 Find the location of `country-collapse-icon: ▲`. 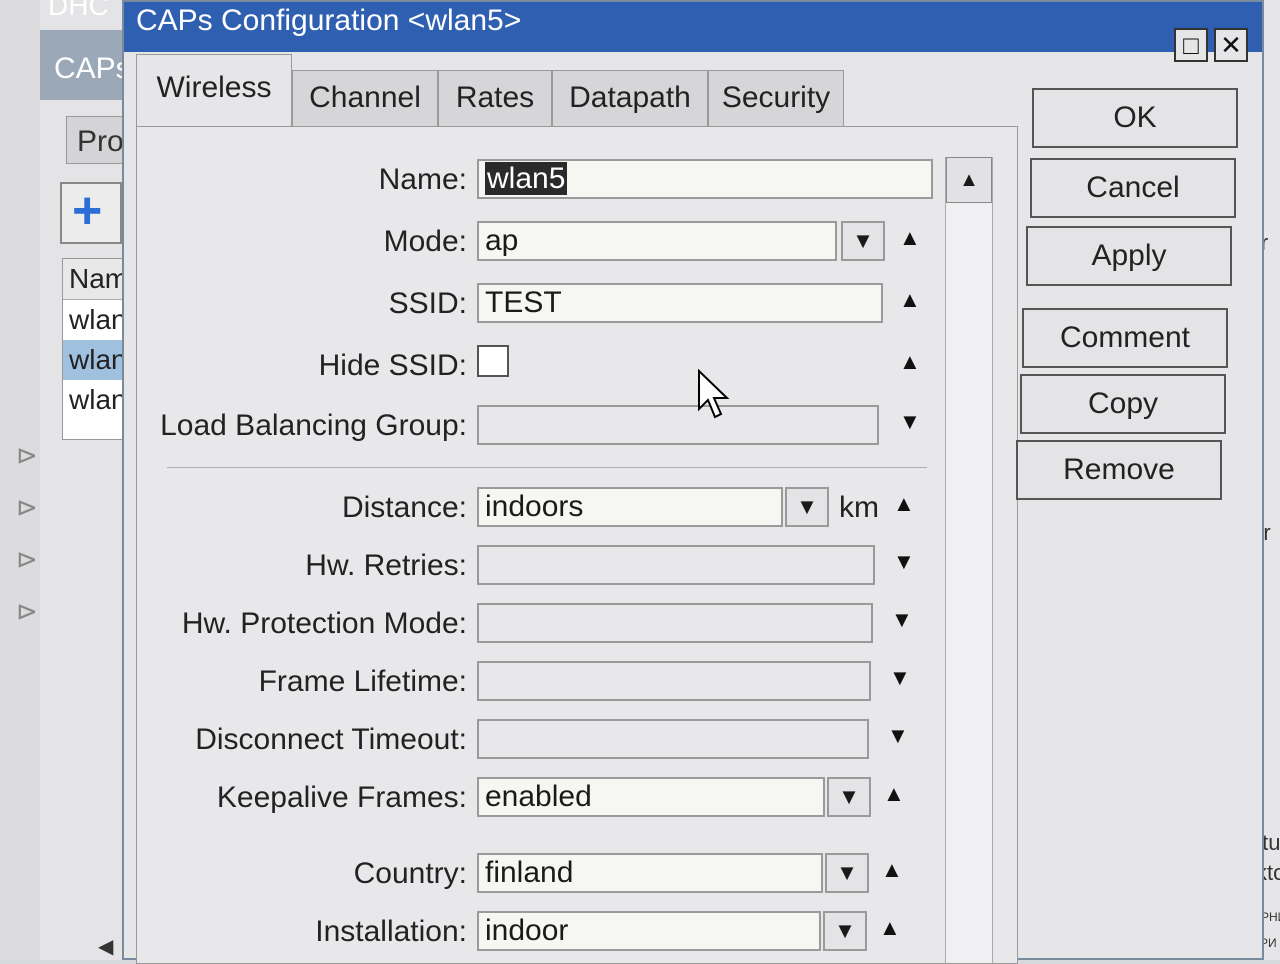

country-collapse-icon: ▲ is located at coordinates (892, 870).